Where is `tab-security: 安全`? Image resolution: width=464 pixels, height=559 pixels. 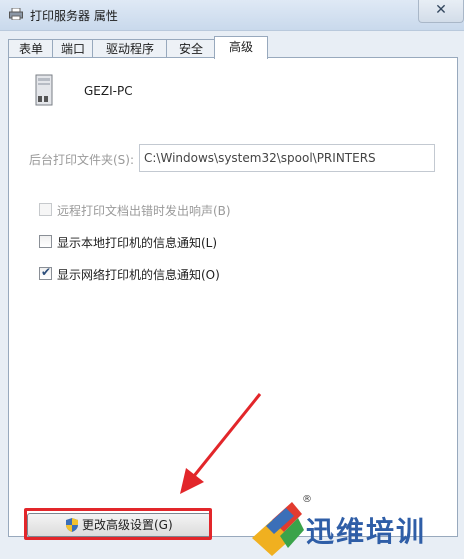
tab-security: 安全 is located at coordinates (191, 48).